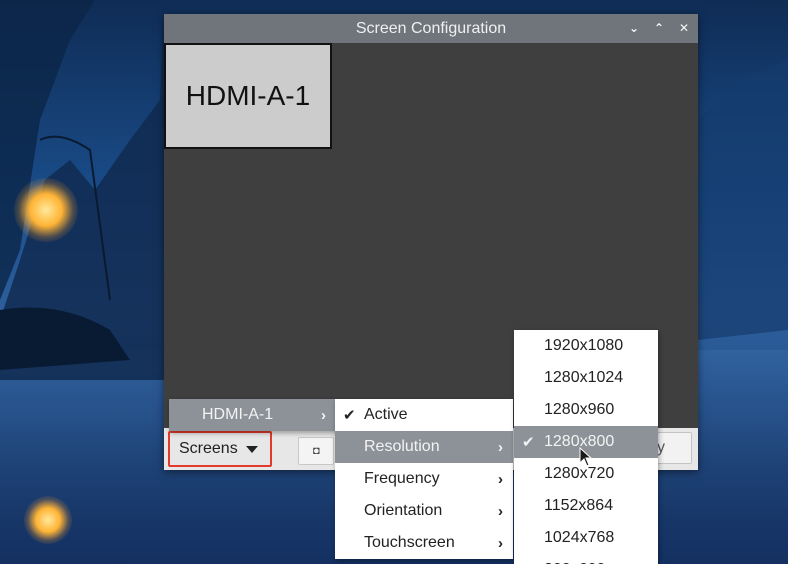 The height and width of the screenshot is (564, 788). I want to click on layout-button: ◘, so click(316, 451).